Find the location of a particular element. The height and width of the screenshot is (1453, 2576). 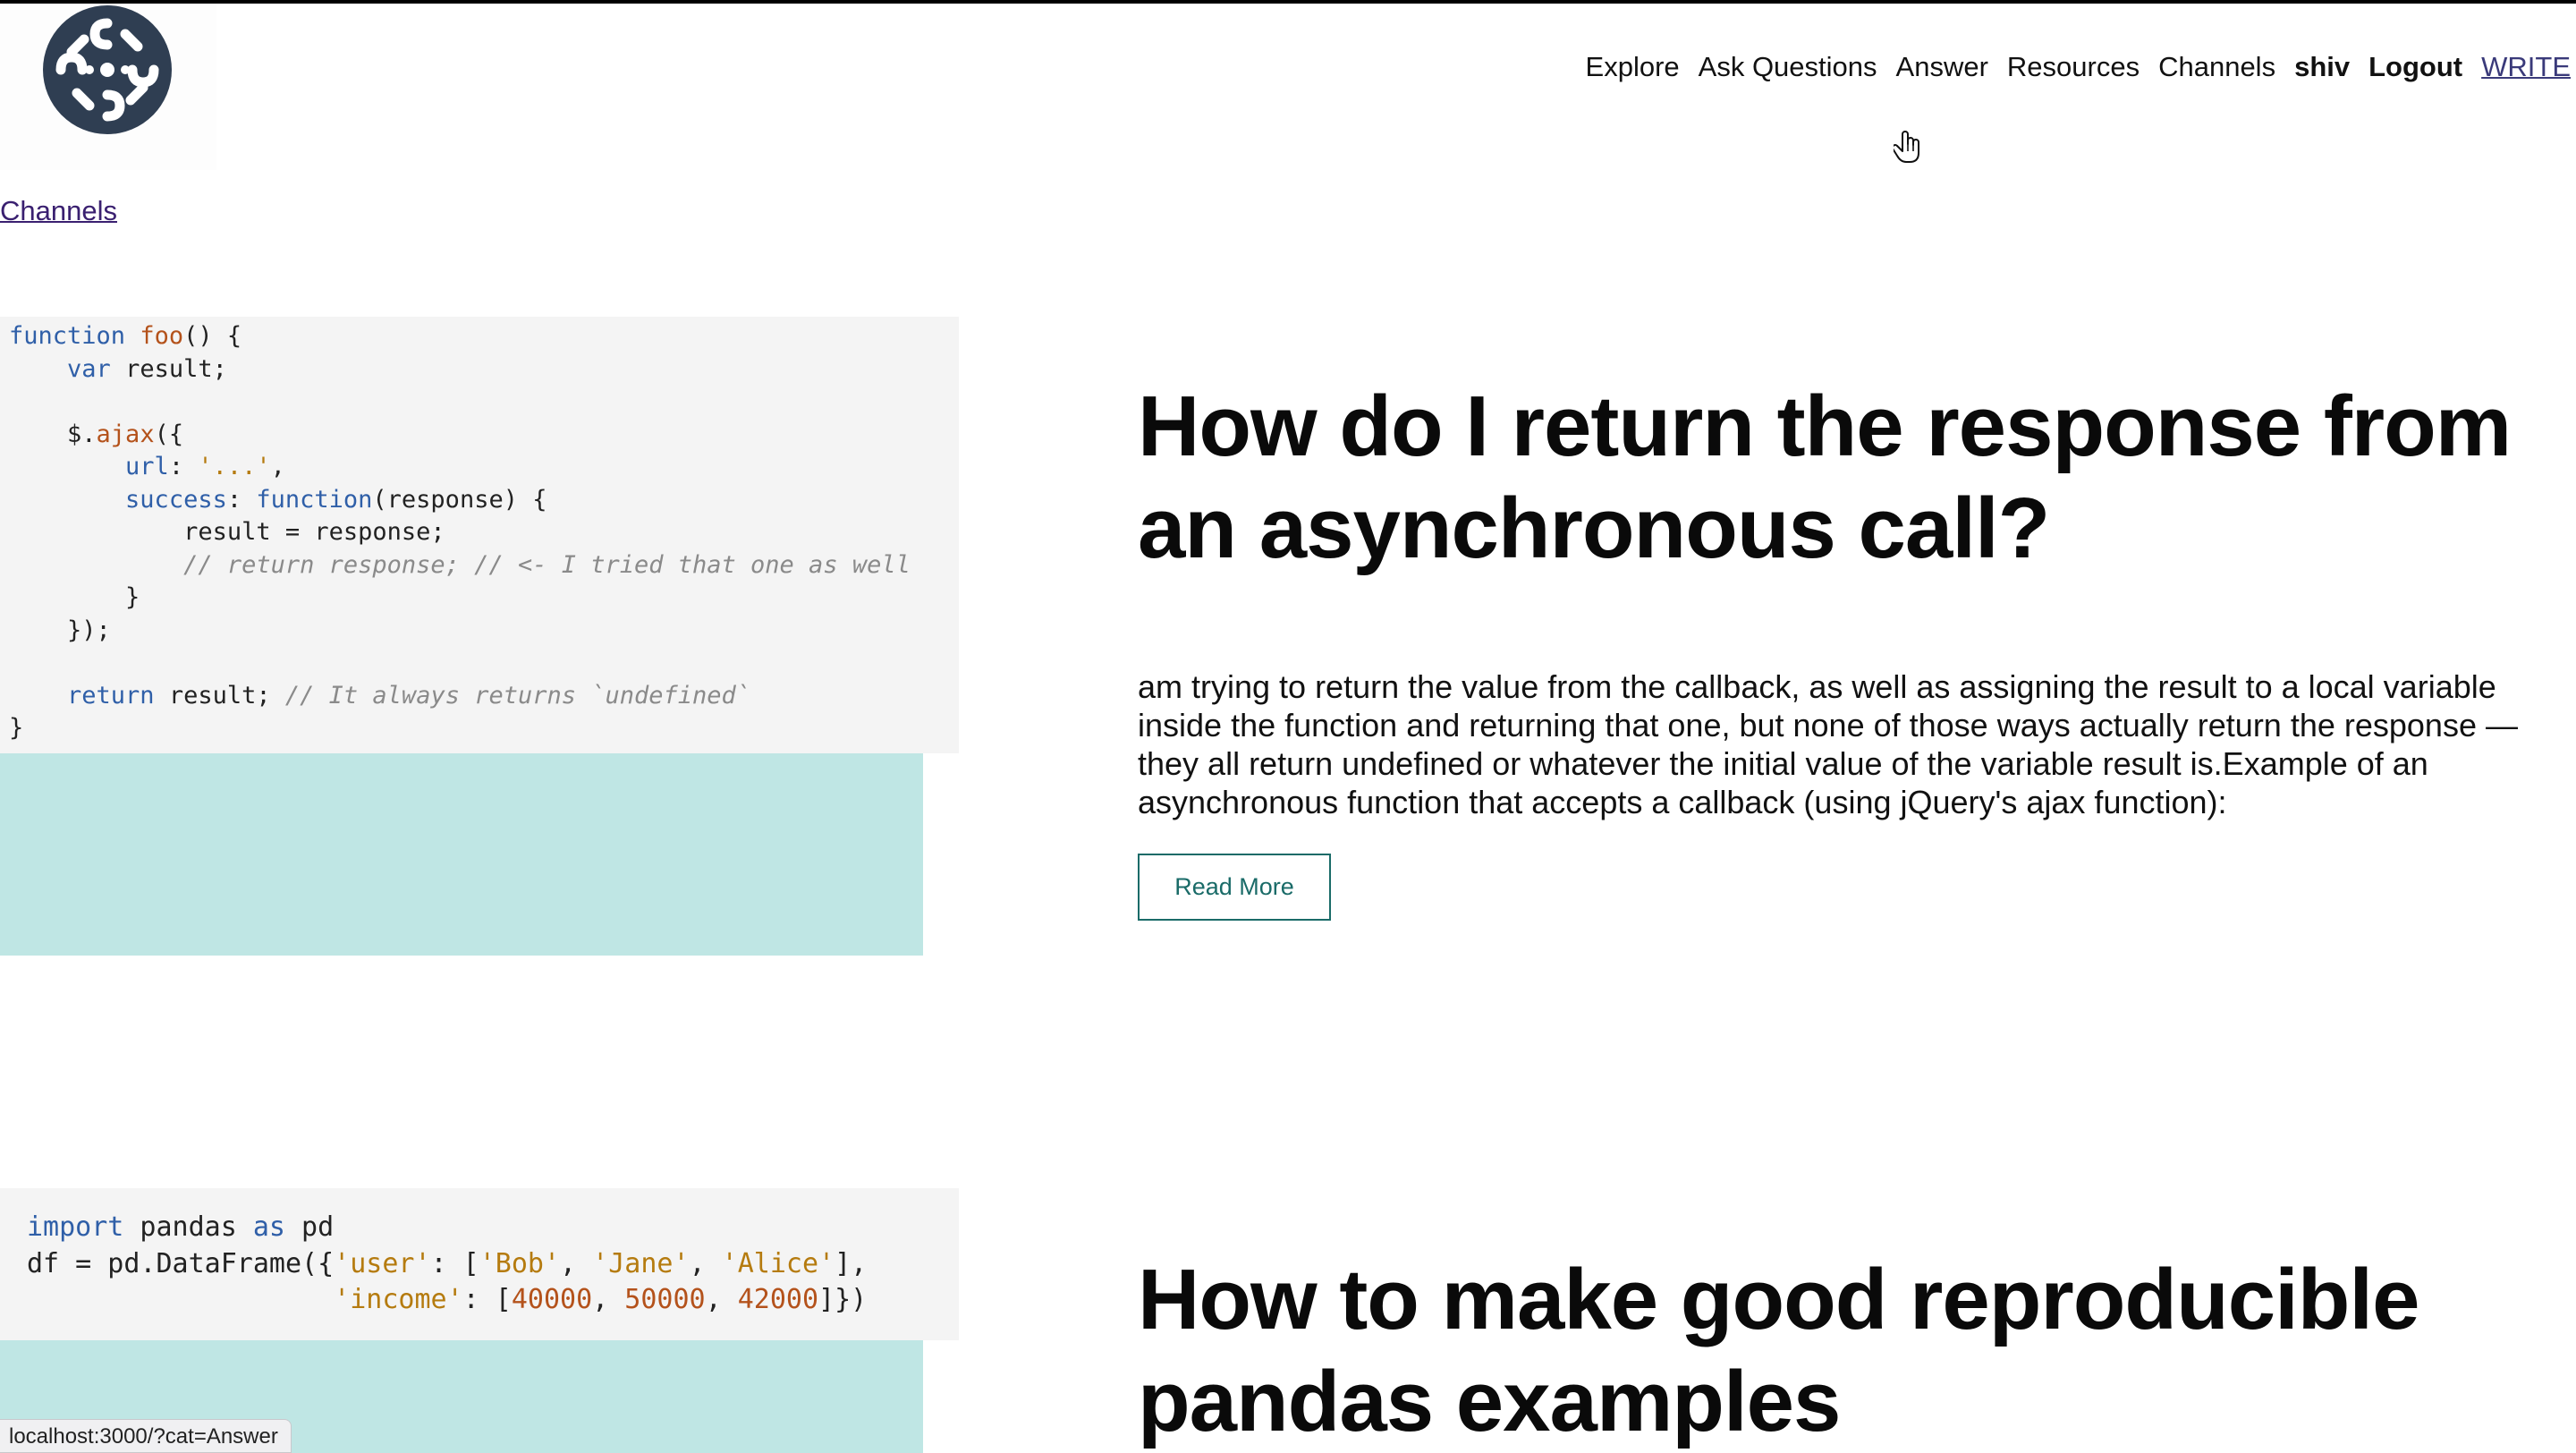

code-1-line: }); is located at coordinates (60, 630).